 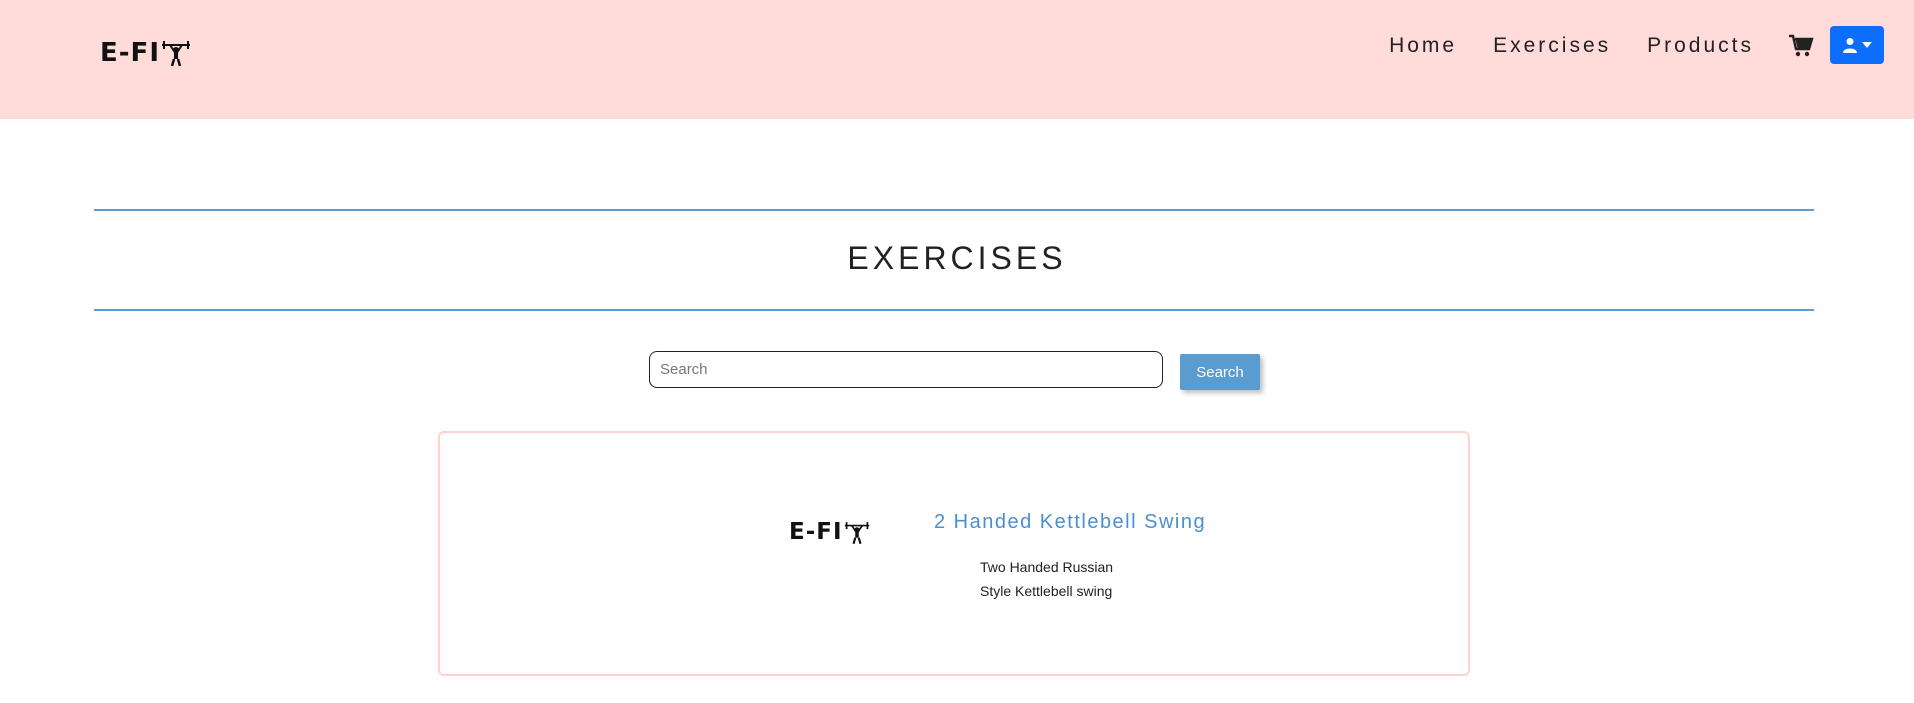 What do you see at coordinates (1220, 372) in the screenshot?
I see `search-button: Search` at bounding box center [1220, 372].